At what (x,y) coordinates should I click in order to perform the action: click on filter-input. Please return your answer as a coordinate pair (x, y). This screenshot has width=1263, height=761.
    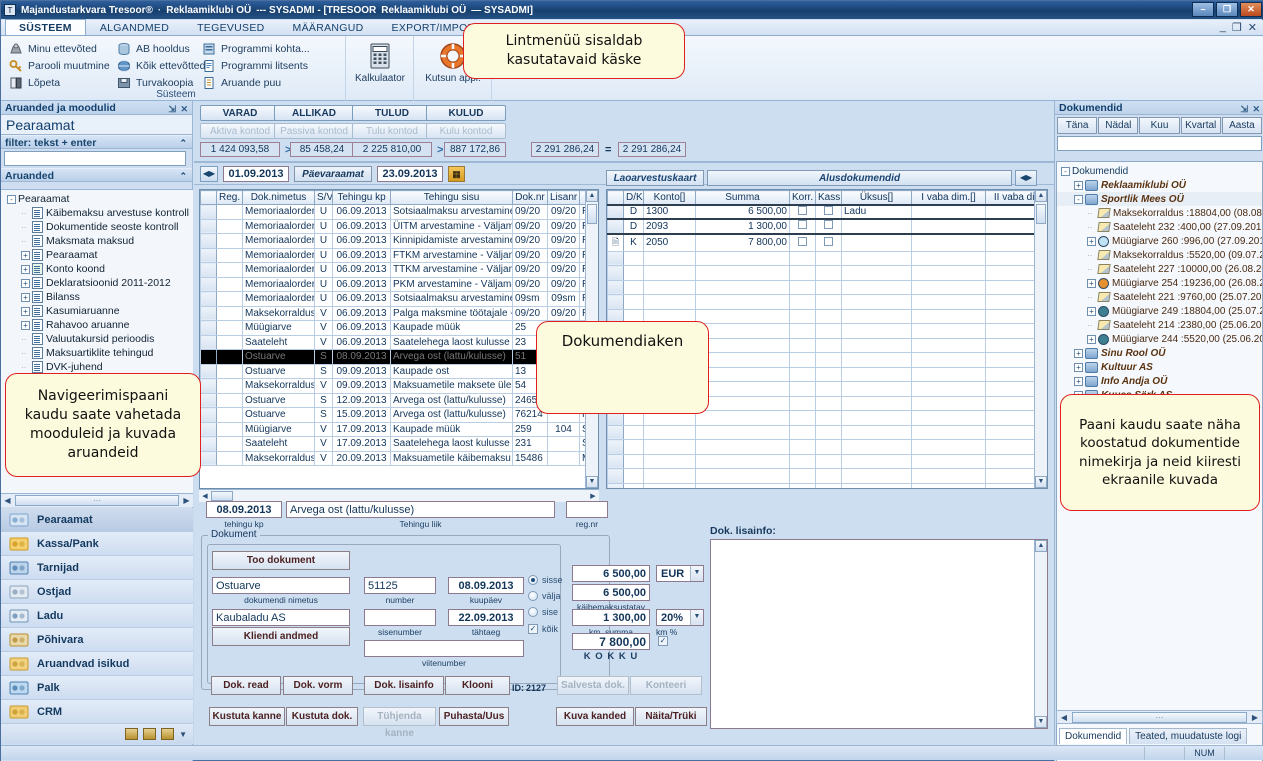
    Looking at the image, I should click on (95, 158).